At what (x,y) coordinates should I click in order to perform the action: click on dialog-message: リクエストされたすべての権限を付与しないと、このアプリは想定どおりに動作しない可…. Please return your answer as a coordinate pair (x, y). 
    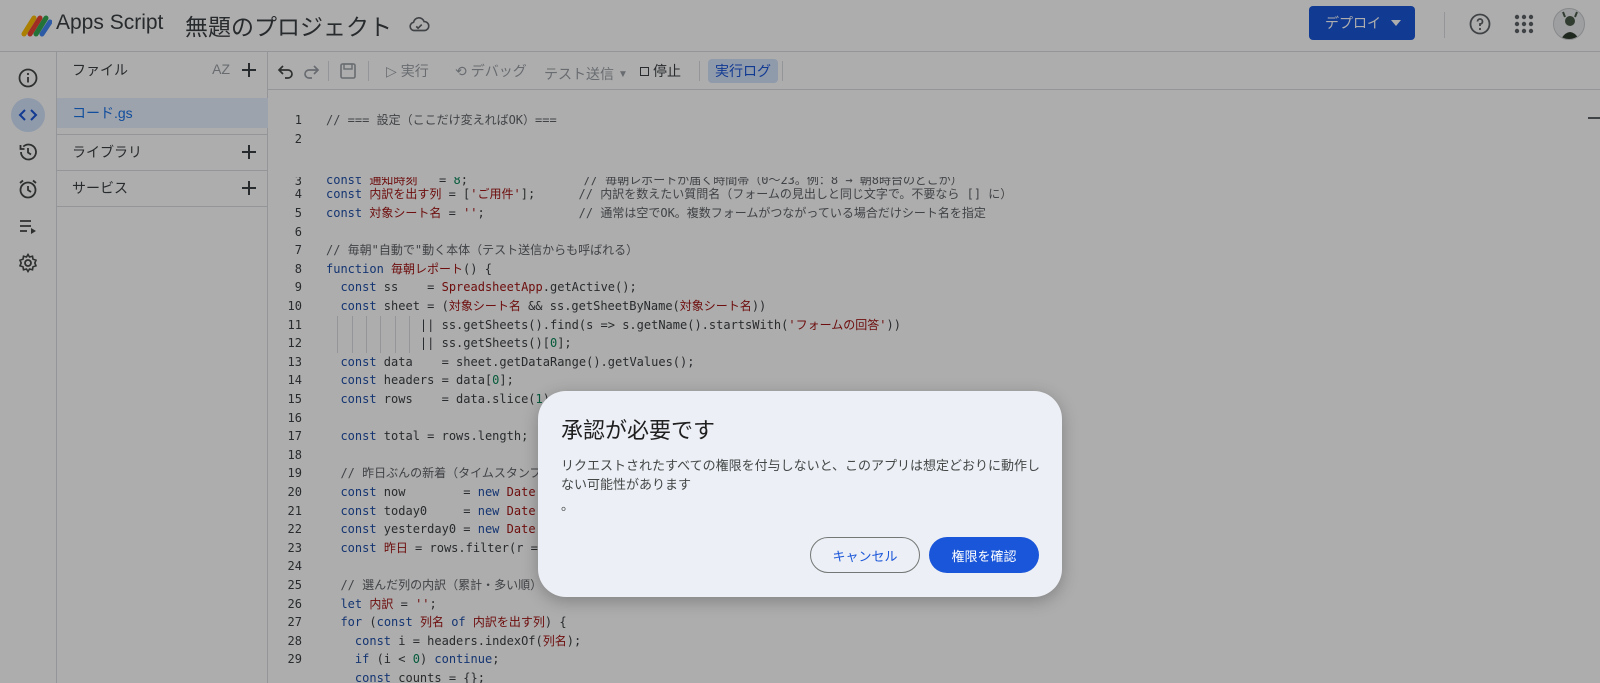
    Looking at the image, I should click on (801, 476).